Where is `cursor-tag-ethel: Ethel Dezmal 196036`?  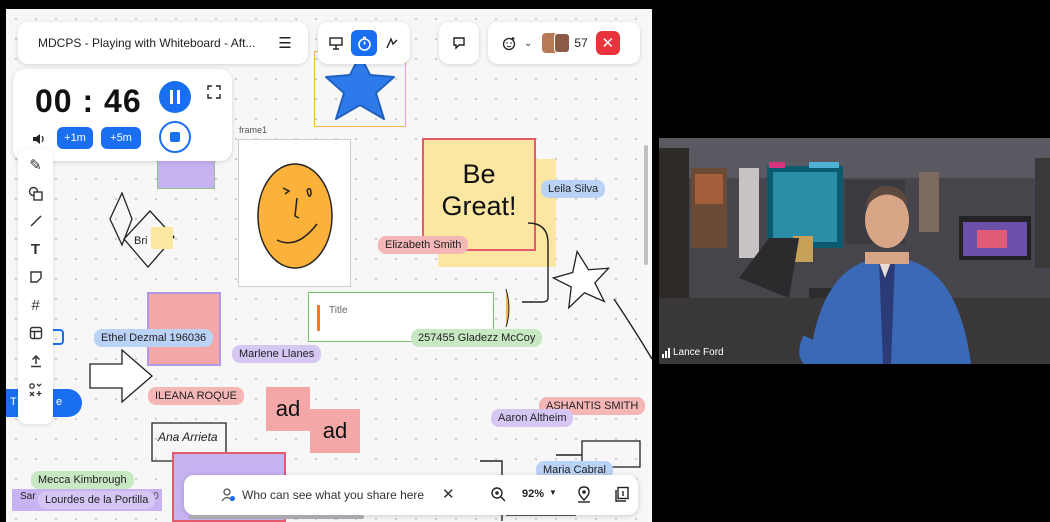 cursor-tag-ethel: Ethel Dezmal 196036 is located at coordinates (154, 338).